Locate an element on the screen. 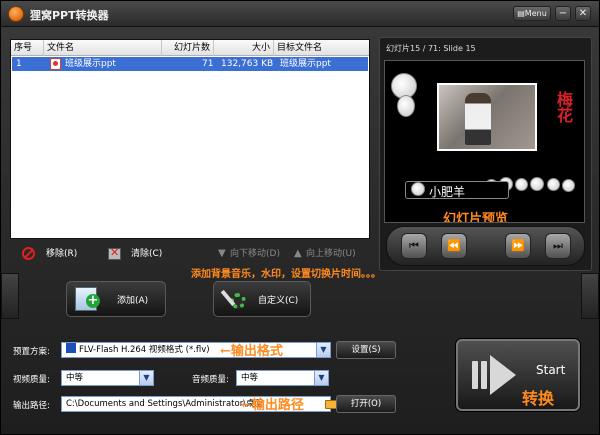 The image size is (600, 435). next-slide-button: ⏩ is located at coordinates (518, 246).